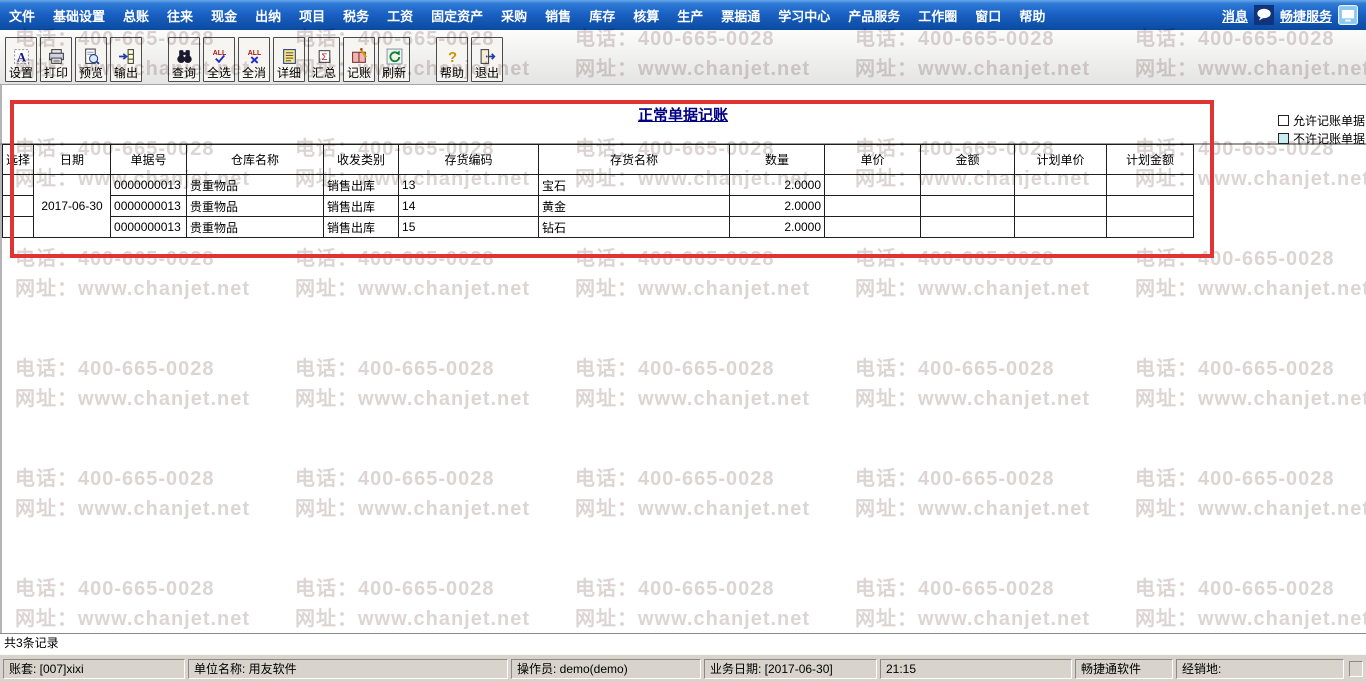 The width and height of the screenshot is (1366, 682). Describe the element at coordinates (72, 159) in the screenshot. I see `header-date: 日期` at that location.